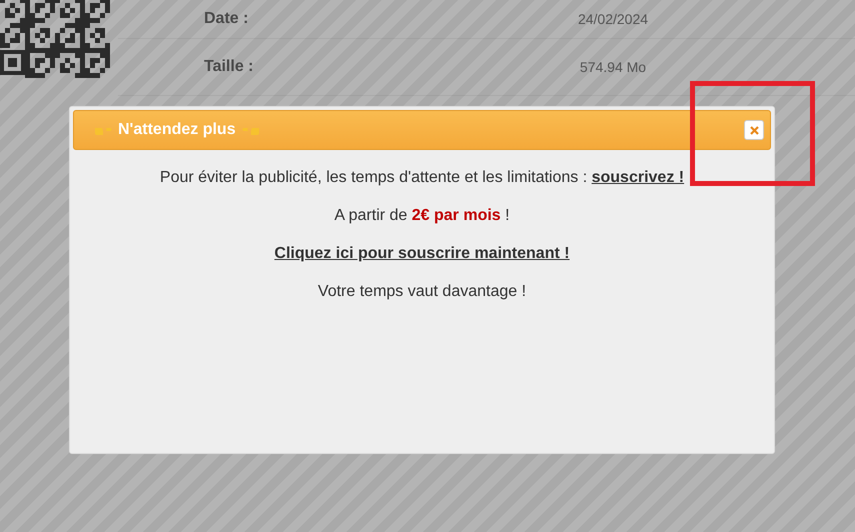  What do you see at coordinates (638, 177) in the screenshot?
I see `subscribe-link: souscrivez !` at bounding box center [638, 177].